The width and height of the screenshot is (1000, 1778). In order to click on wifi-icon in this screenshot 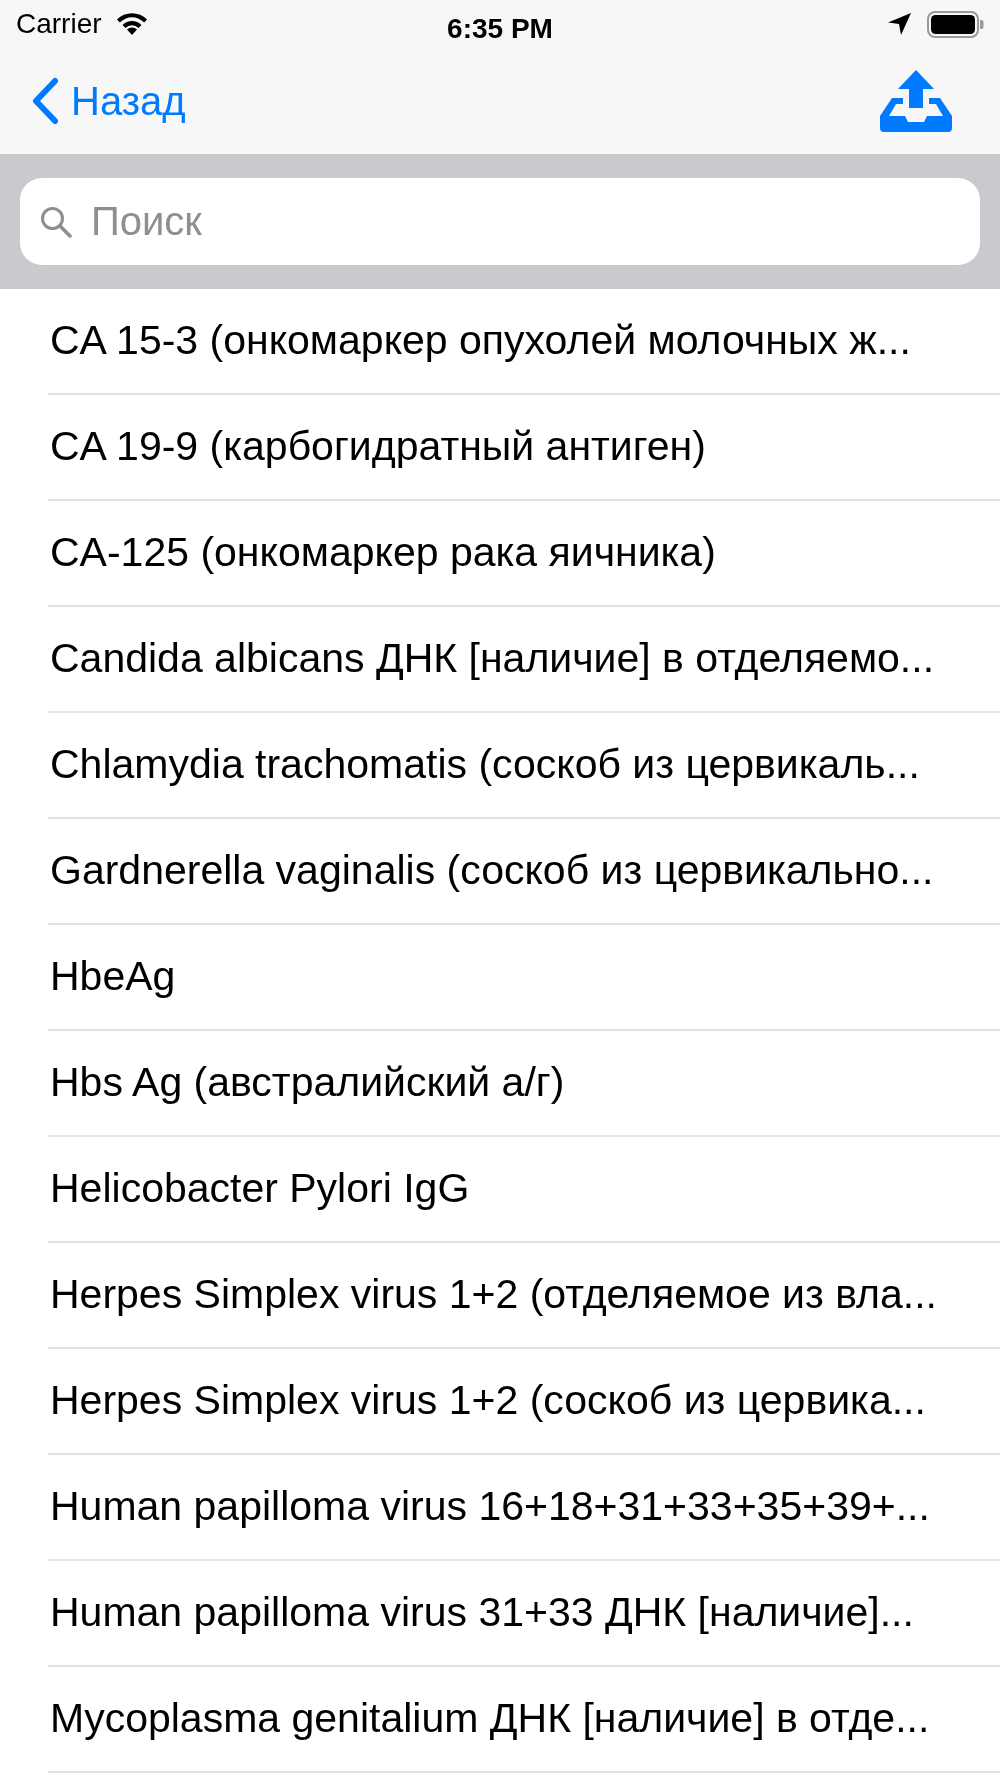, I will do `click(131, 24)`.